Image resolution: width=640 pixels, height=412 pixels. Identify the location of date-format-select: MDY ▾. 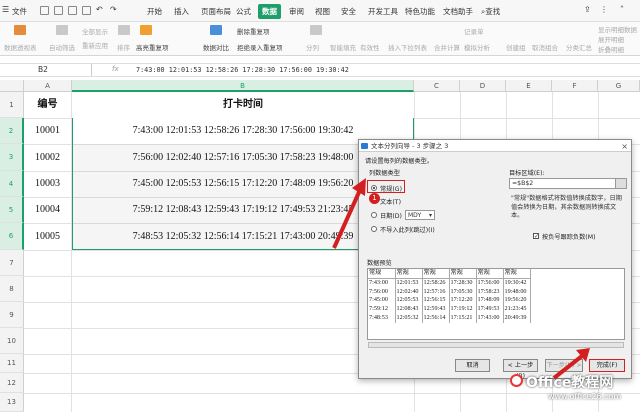
(420, 215).